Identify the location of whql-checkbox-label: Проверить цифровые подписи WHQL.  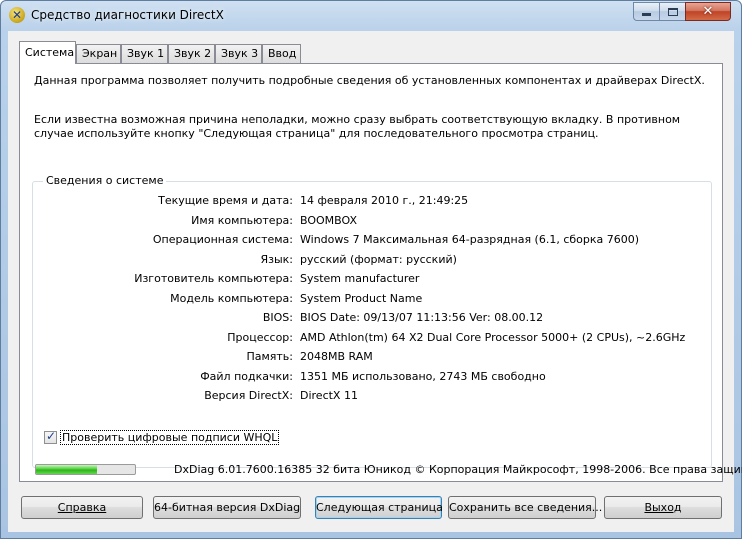
(170, 437).